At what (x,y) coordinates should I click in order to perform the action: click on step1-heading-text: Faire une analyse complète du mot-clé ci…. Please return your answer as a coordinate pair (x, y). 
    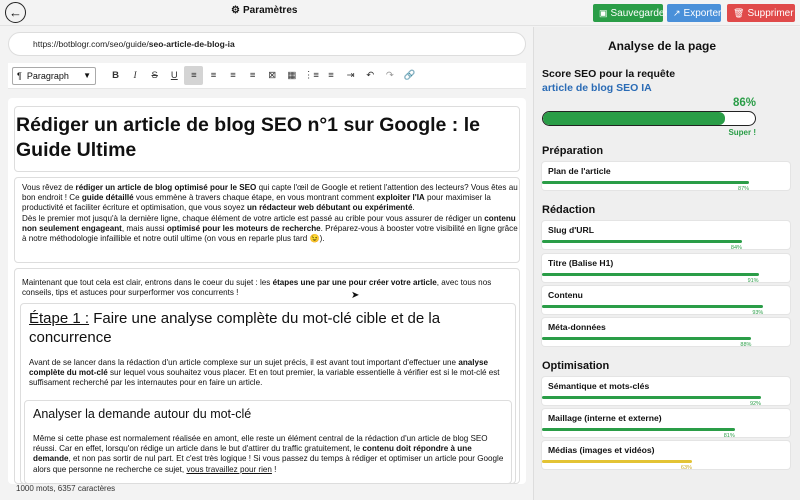
    Looking at the image, I should click on (235, 328).